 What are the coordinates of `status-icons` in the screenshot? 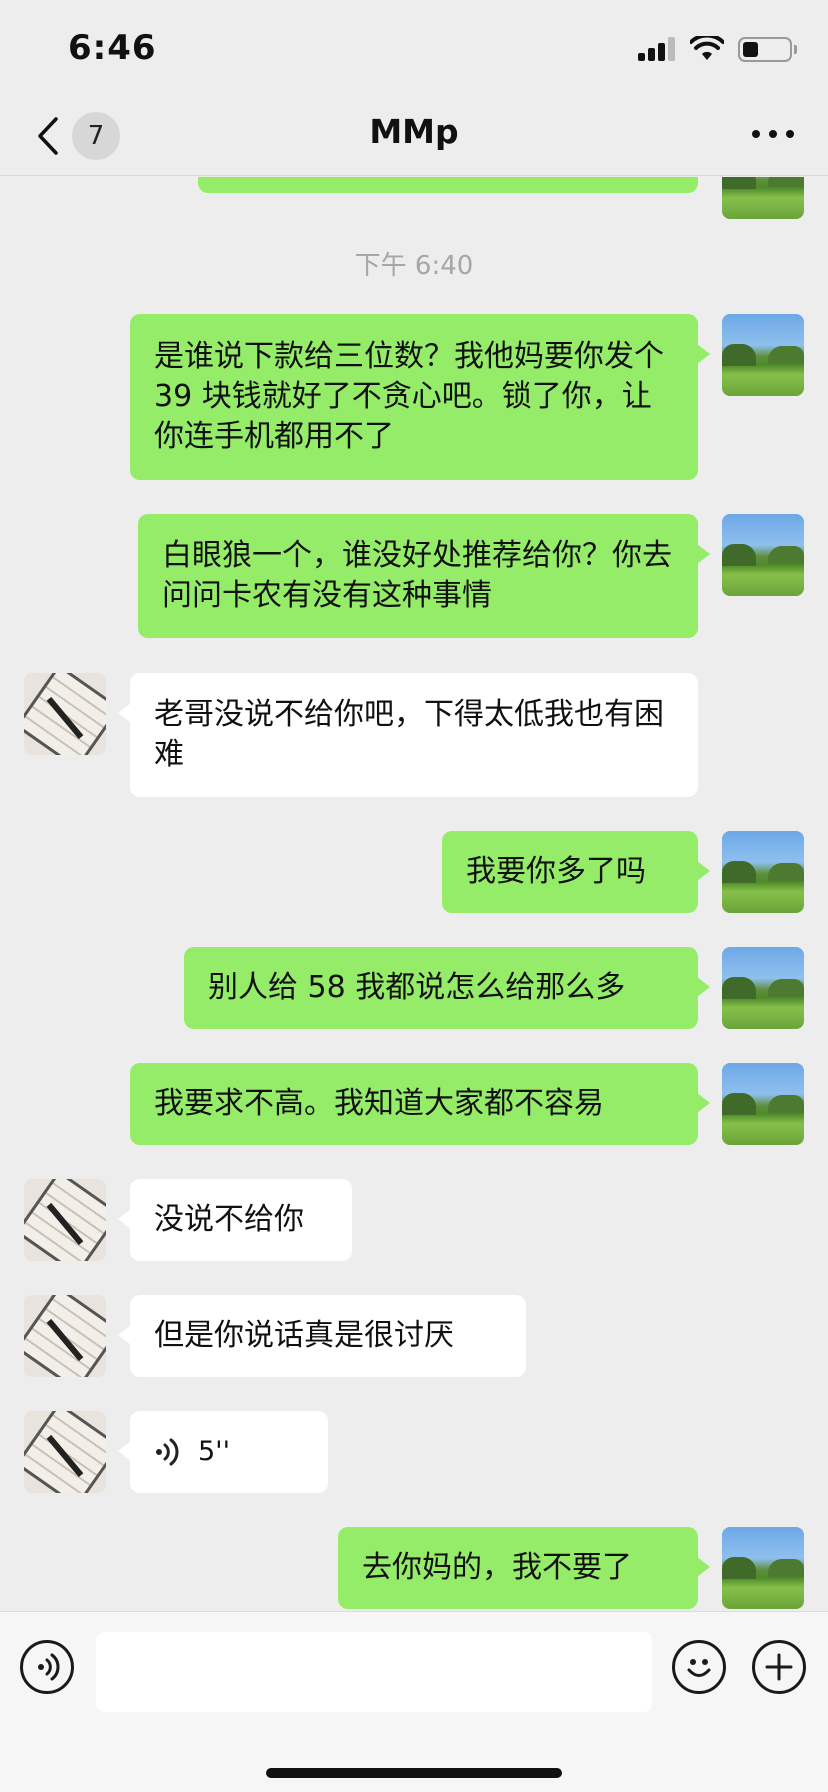 It's located at (717, 49).